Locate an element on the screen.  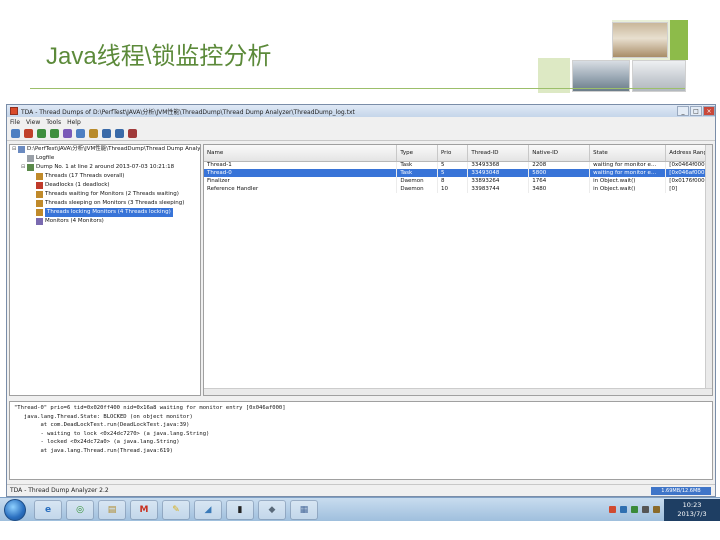
table-horizontal-scrollbar is located at coordinates (458, 391).